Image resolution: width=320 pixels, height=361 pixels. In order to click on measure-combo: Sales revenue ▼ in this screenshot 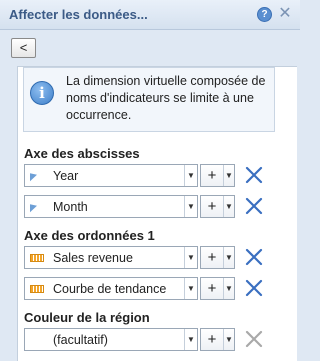, I will do `click(111, 257)`.